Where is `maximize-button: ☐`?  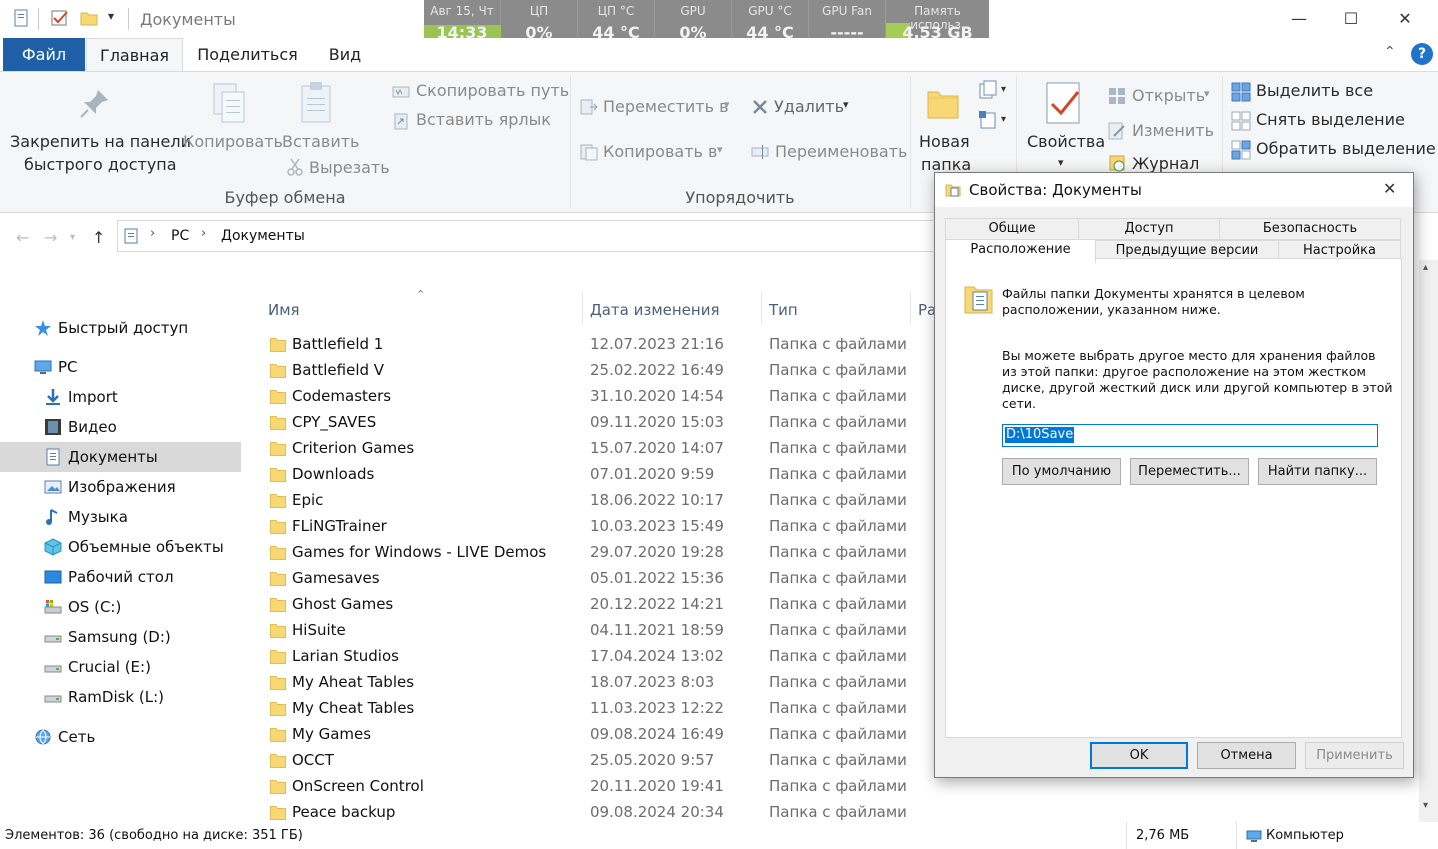
maximize-button: ☐ is located at coordinates (1351, 19).